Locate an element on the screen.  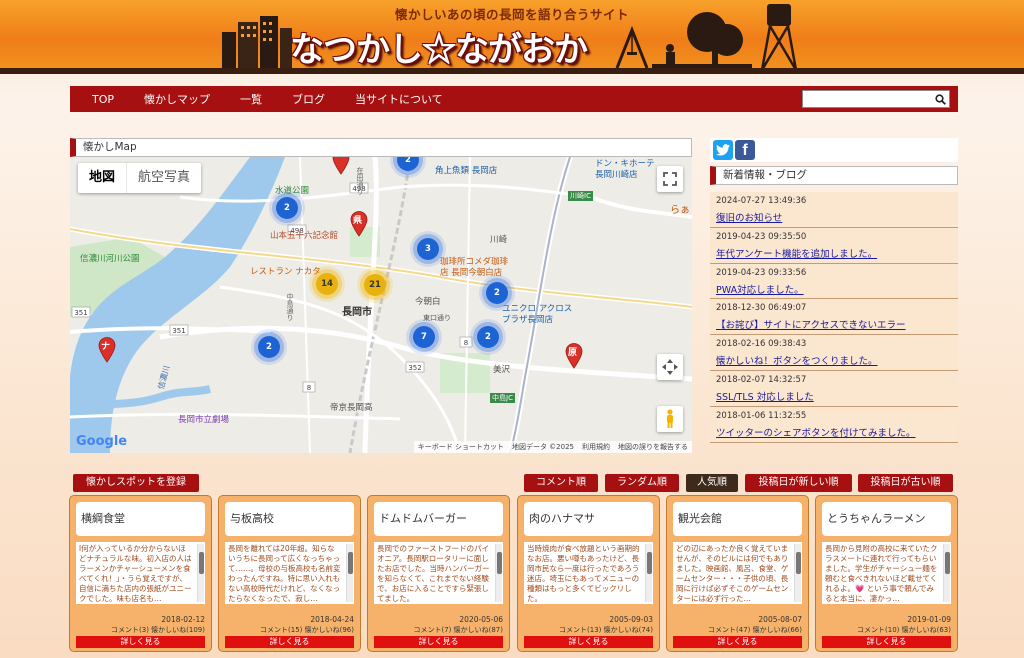
map-cluster: 21 is located at coordinates (375, 285).